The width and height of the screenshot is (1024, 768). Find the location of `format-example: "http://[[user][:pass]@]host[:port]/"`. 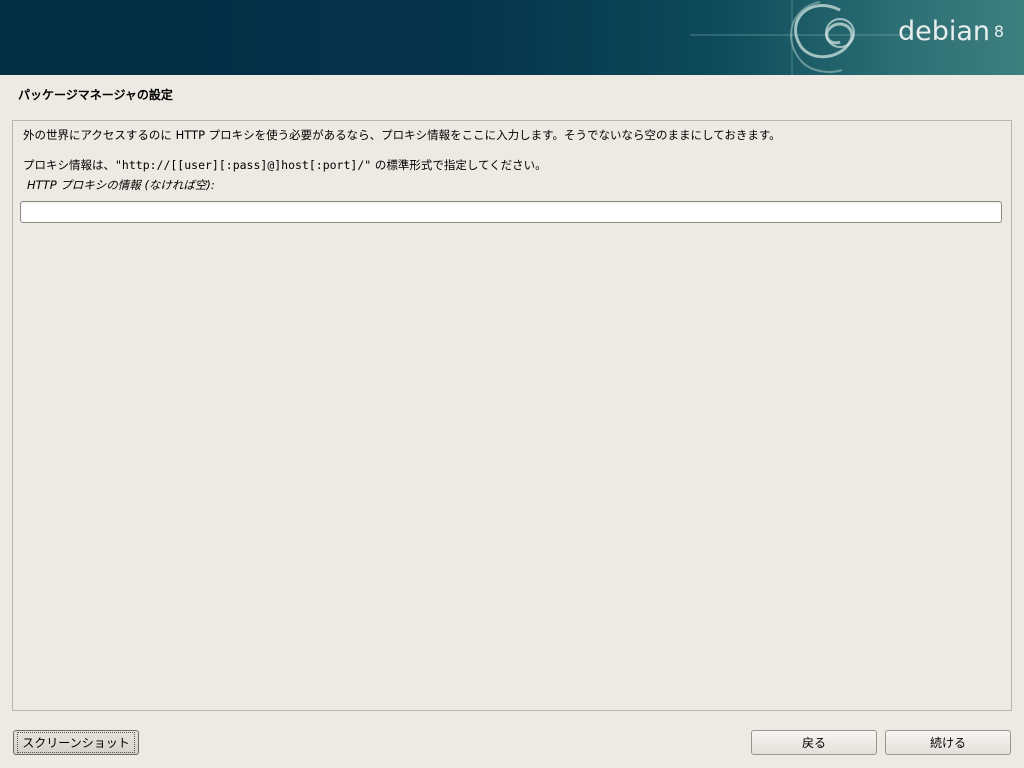

format-example: "http://[[user][:pass]@]host[:port]/" is located at coordinates (243, 165).